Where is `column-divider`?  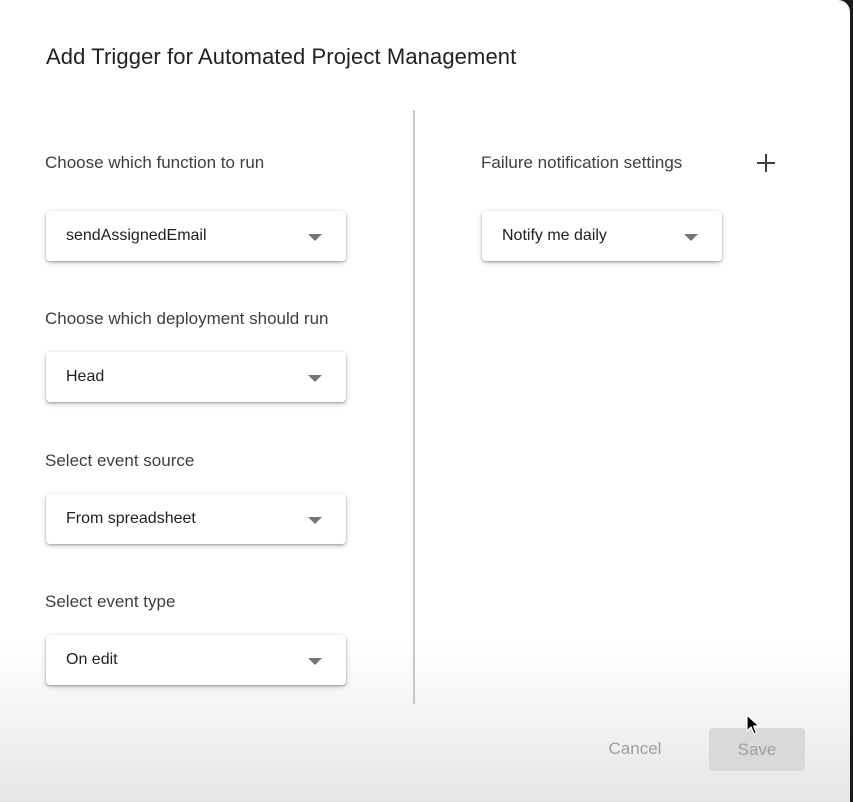 column-divider is located at coordinates (414, 407).